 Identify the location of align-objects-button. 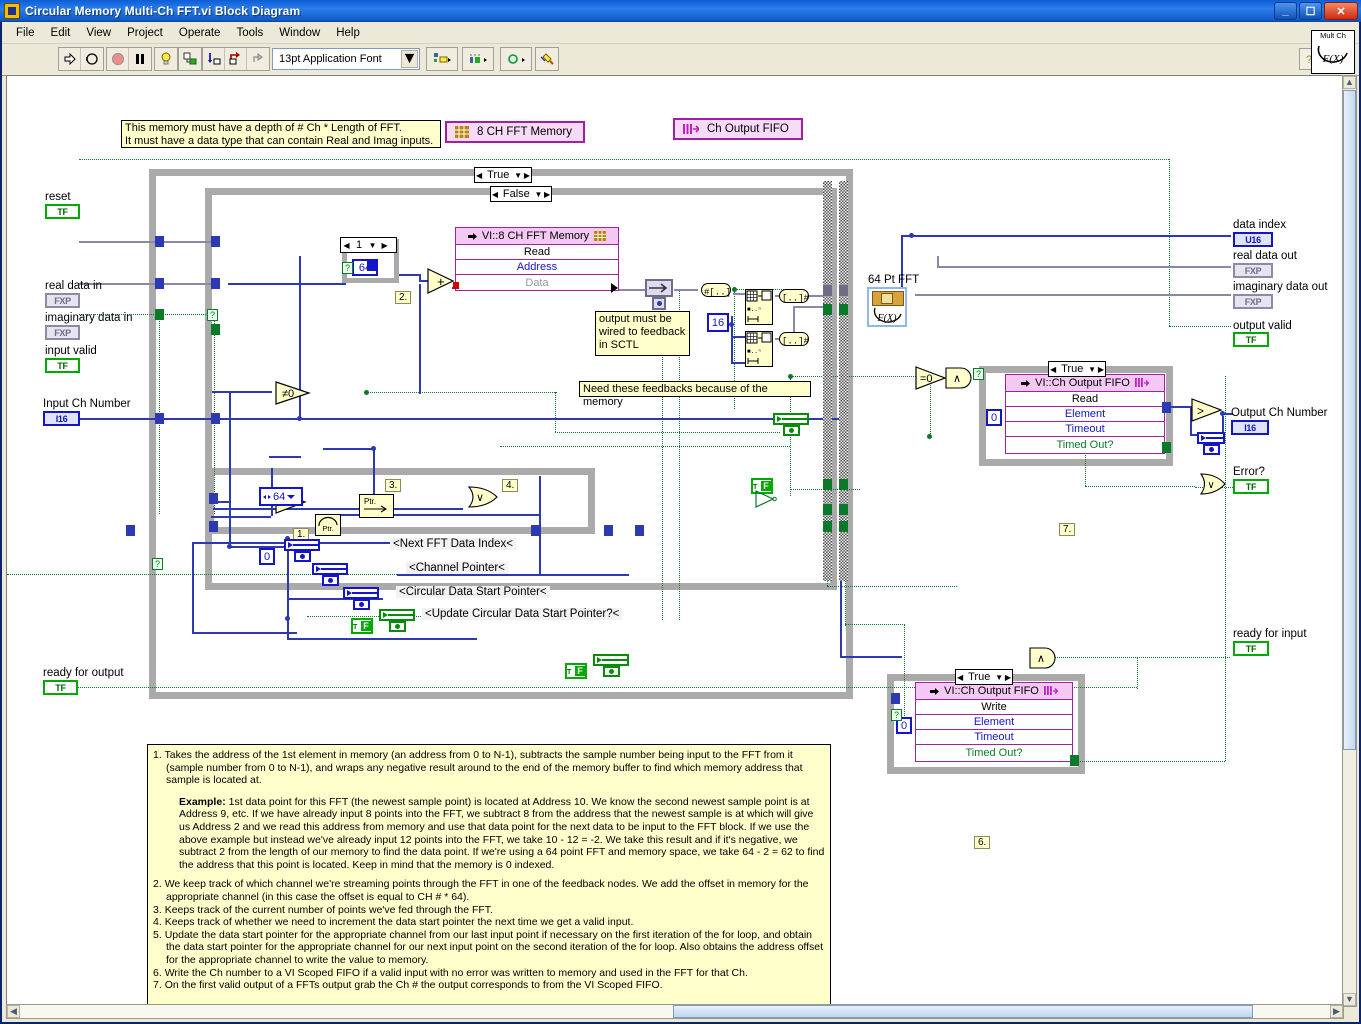
(442, 59).